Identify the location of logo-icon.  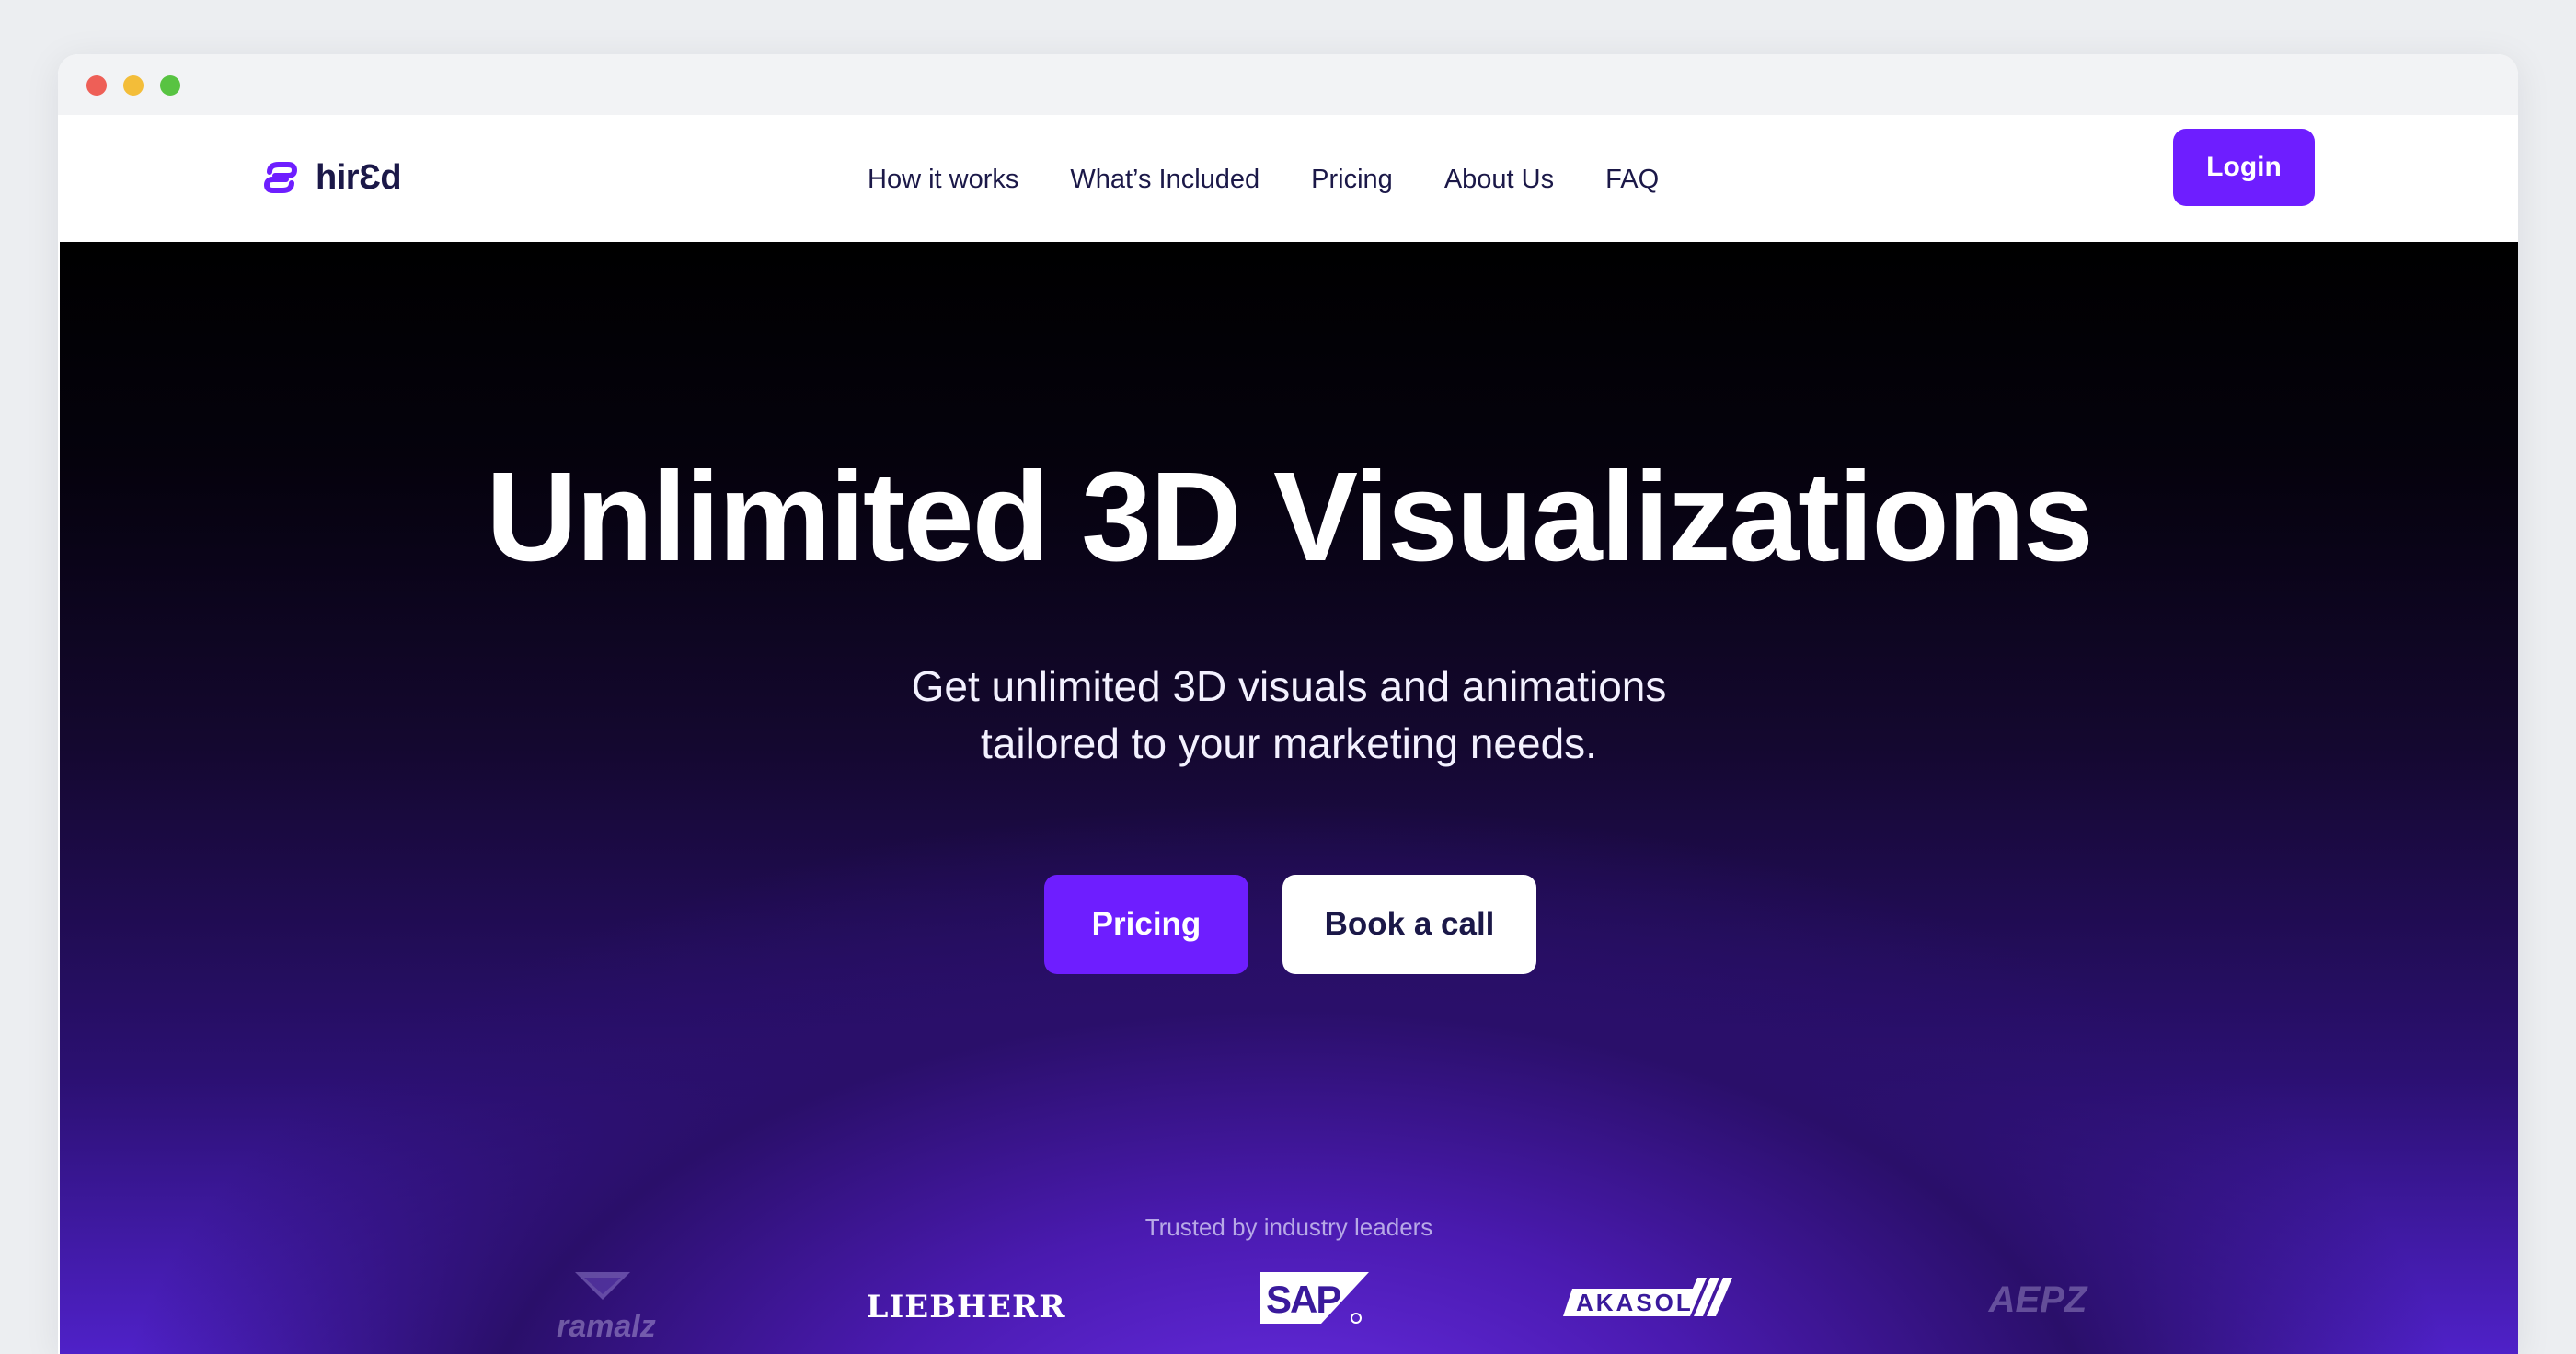
(280, 178).